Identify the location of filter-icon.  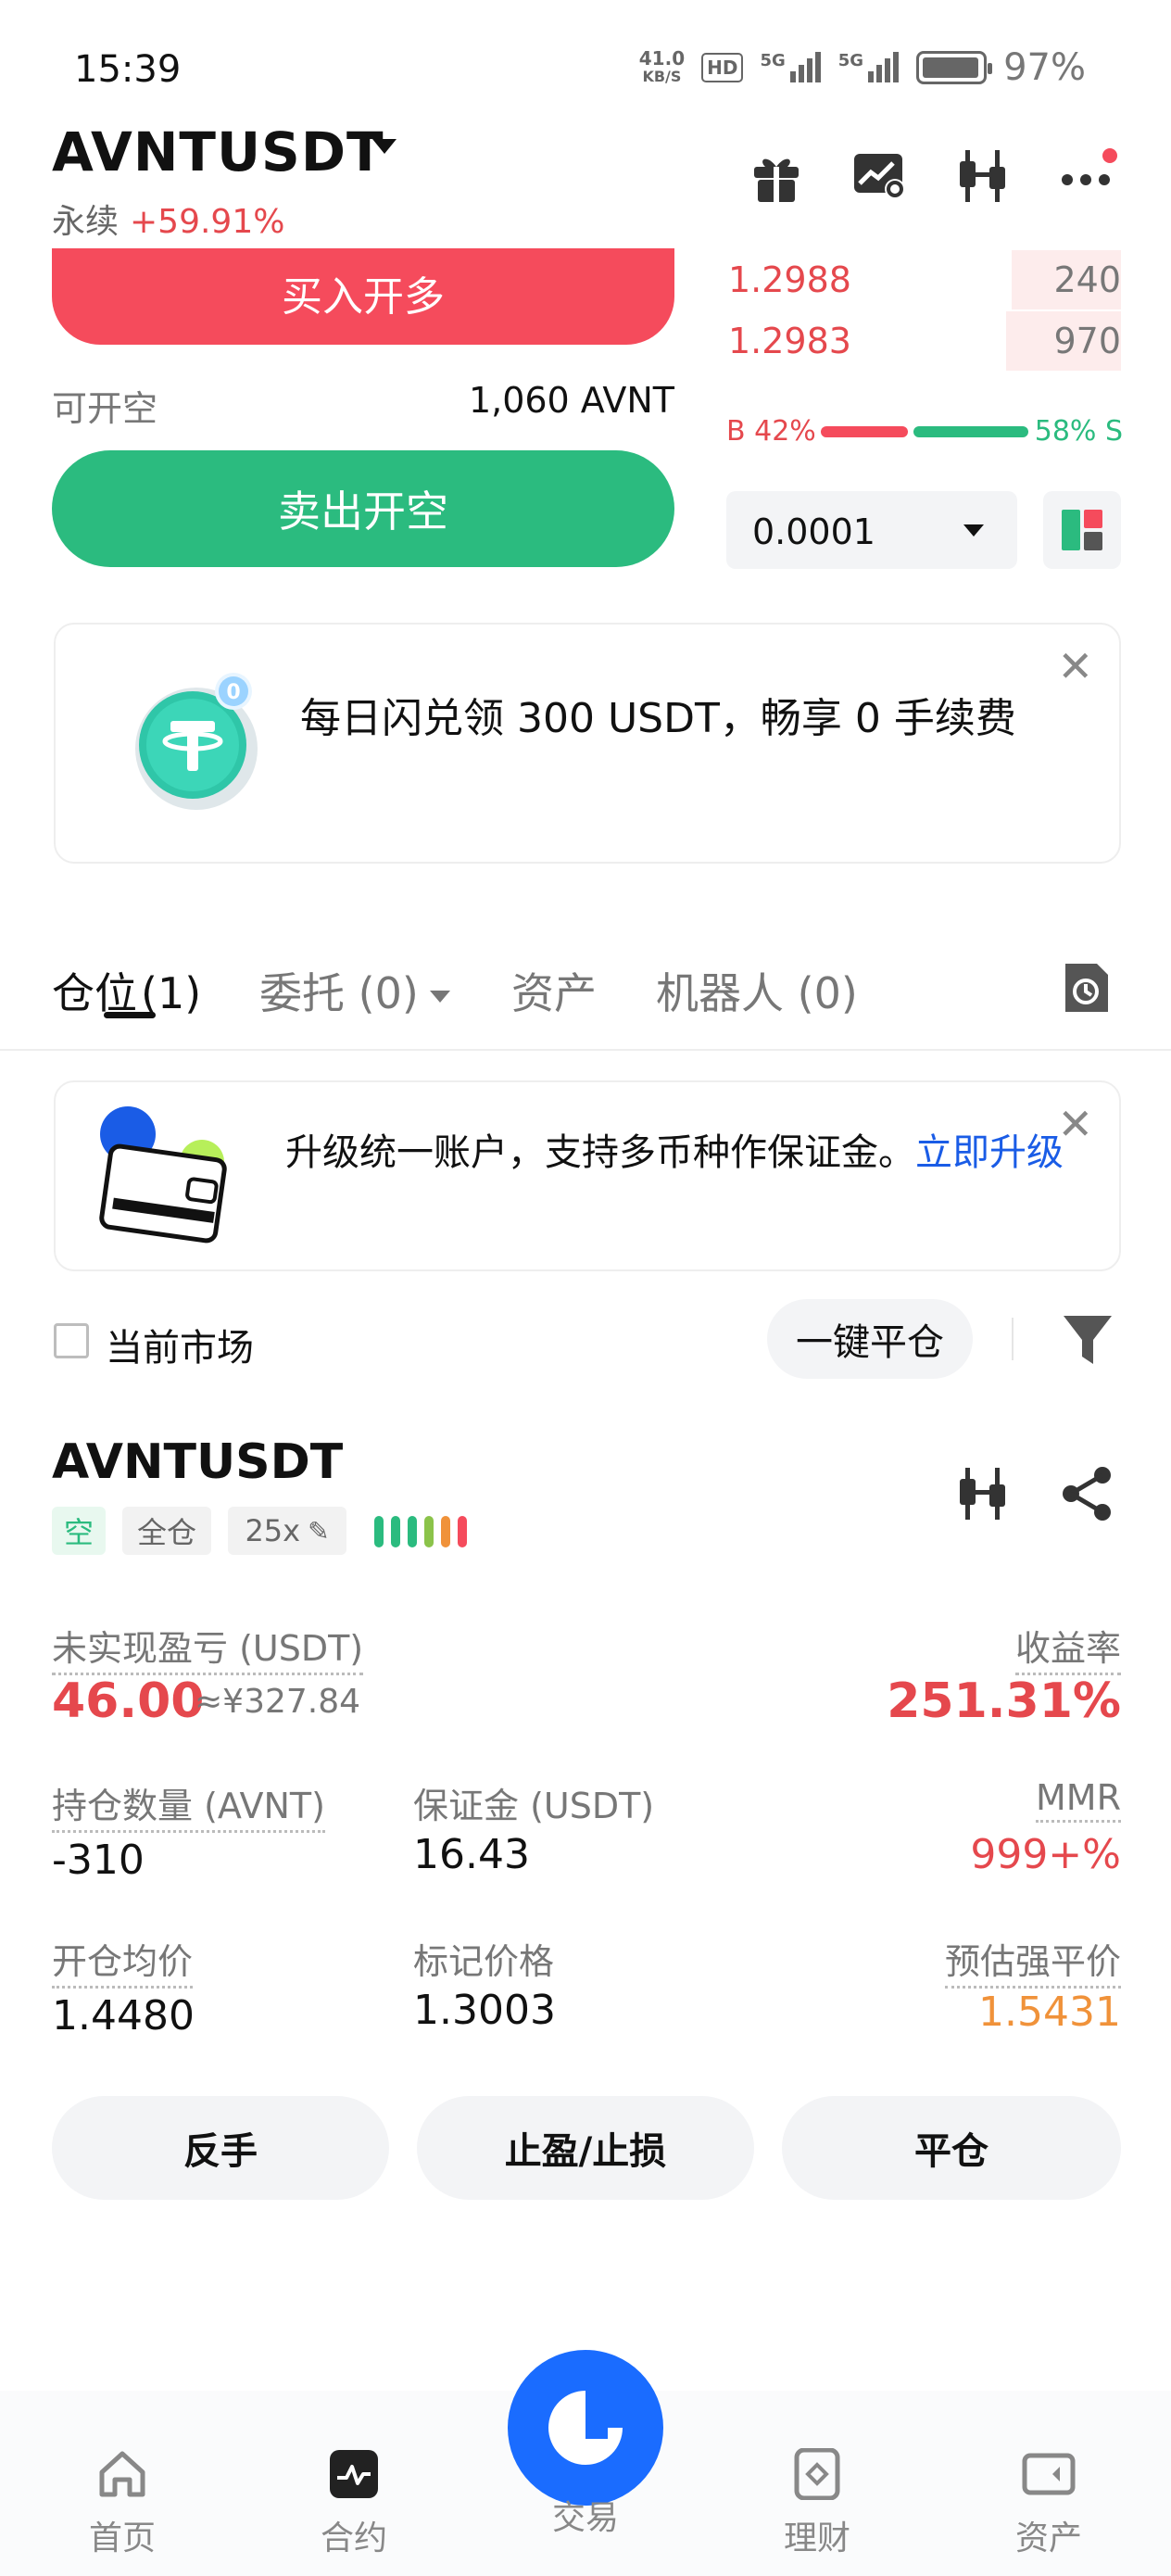
(1088, 1342).